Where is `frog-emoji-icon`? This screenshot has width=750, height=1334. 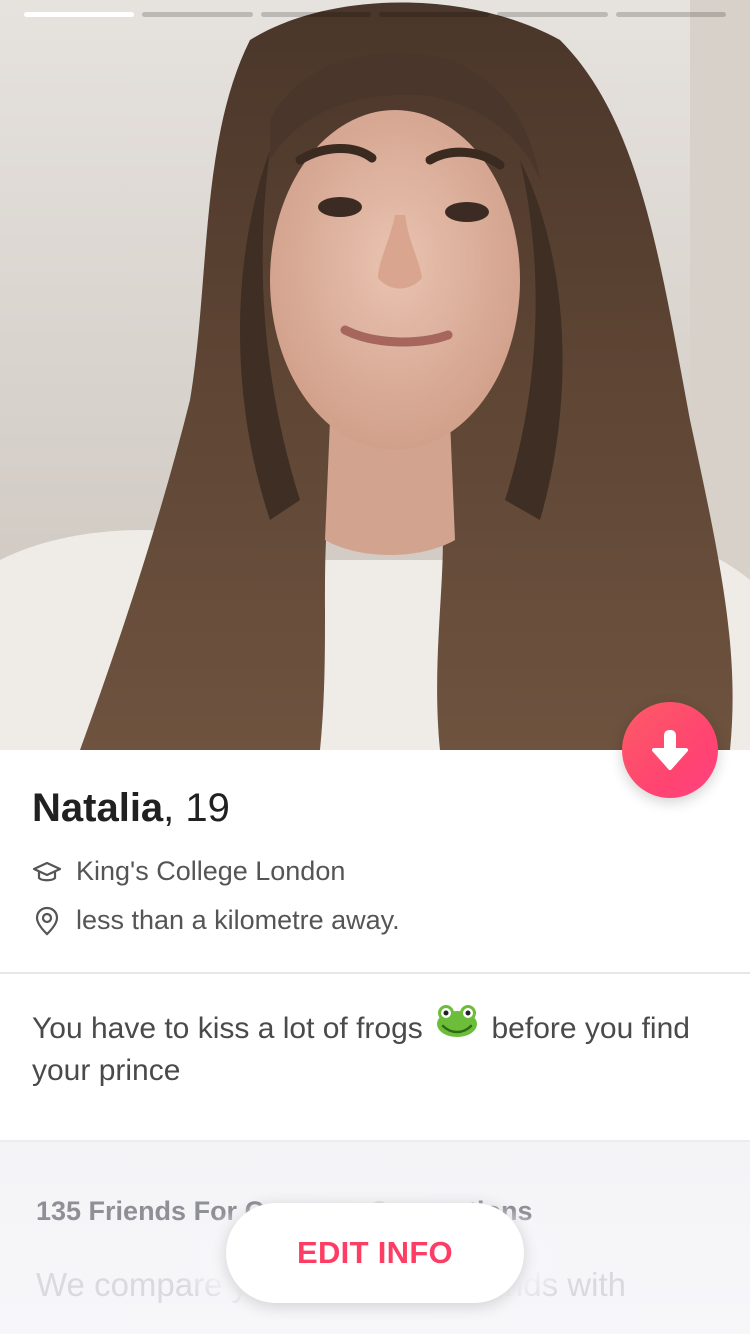 frog-emoji-icon is located at coordinates (457, 1027).